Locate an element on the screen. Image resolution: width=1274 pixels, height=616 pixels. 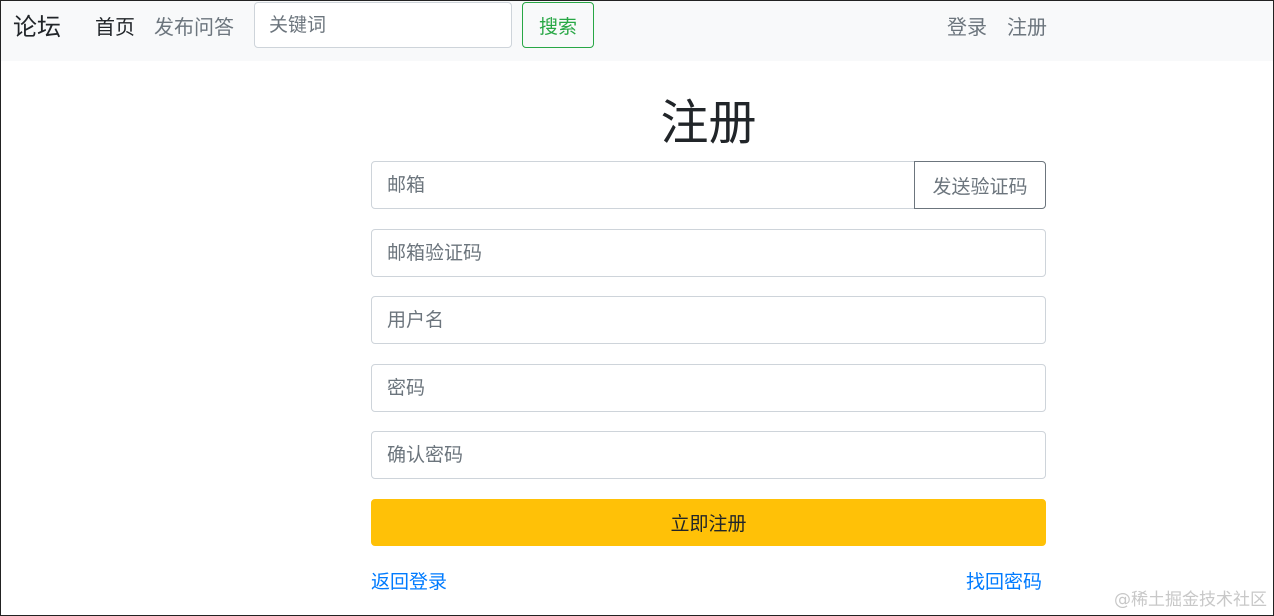
password-field is located at coordinates (708, 388).